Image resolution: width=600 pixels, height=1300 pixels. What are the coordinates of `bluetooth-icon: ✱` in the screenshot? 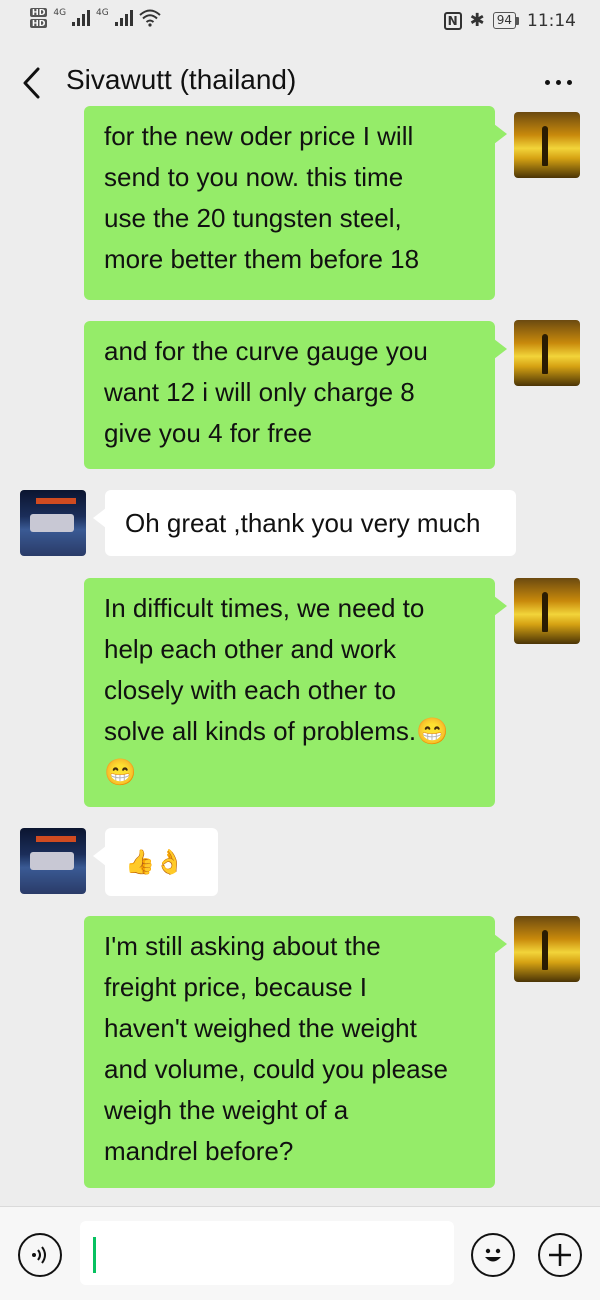 It's located at (477, 20).